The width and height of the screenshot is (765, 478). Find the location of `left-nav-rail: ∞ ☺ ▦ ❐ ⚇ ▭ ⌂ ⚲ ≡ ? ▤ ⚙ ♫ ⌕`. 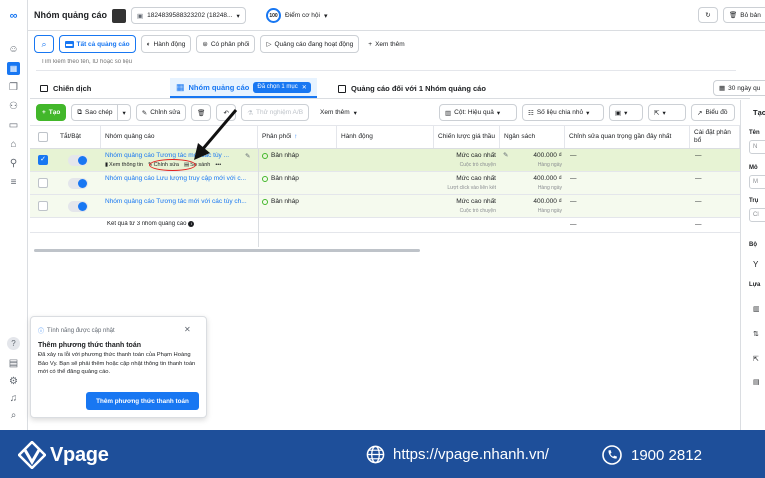

left-nav-rail: ∞ ☺ ▦ ❐ ⚇ ▭ ⌂ ⚲ ≡ ? ▤ ⚙ ♫ ⌕ is located at coordinates (14, 215).